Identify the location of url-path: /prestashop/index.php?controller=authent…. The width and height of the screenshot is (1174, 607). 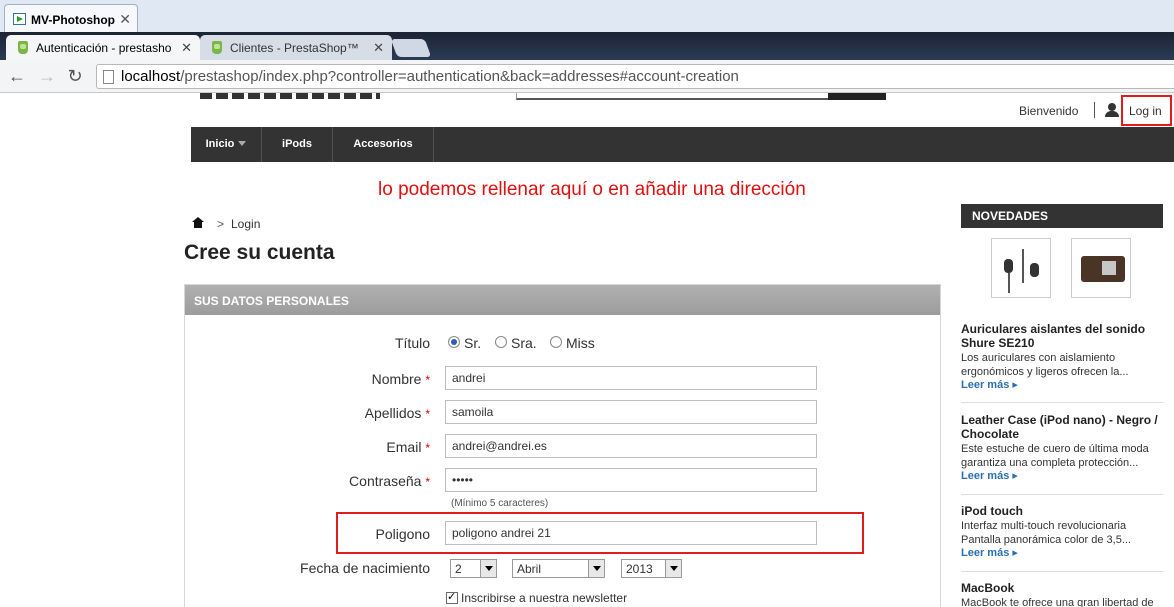
(459, 76).